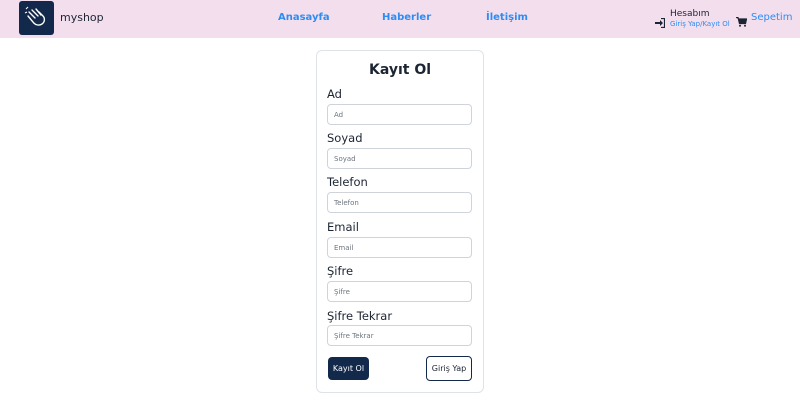 Image resolution: width=800 pixels, height=400 pixels. What do you see at coordinates (399, 114) in the screenshot?
I see `first-name-field` at bounding box center [399, 114].